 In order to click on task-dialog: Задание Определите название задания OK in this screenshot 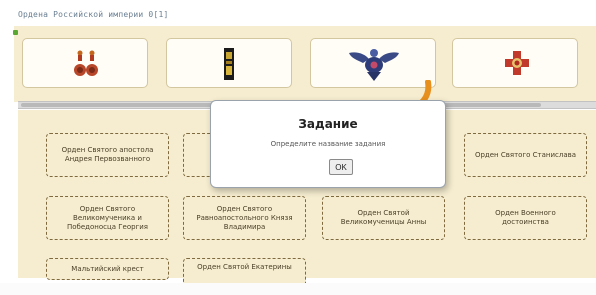, I will do `click(328, 144)`.